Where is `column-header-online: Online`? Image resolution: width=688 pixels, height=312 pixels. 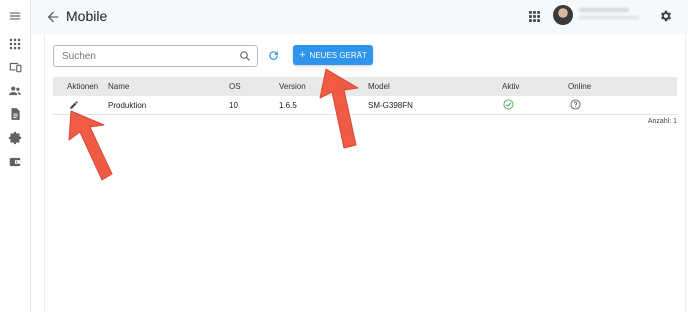 column-header-online: Online is located at coordinates (579, 86).